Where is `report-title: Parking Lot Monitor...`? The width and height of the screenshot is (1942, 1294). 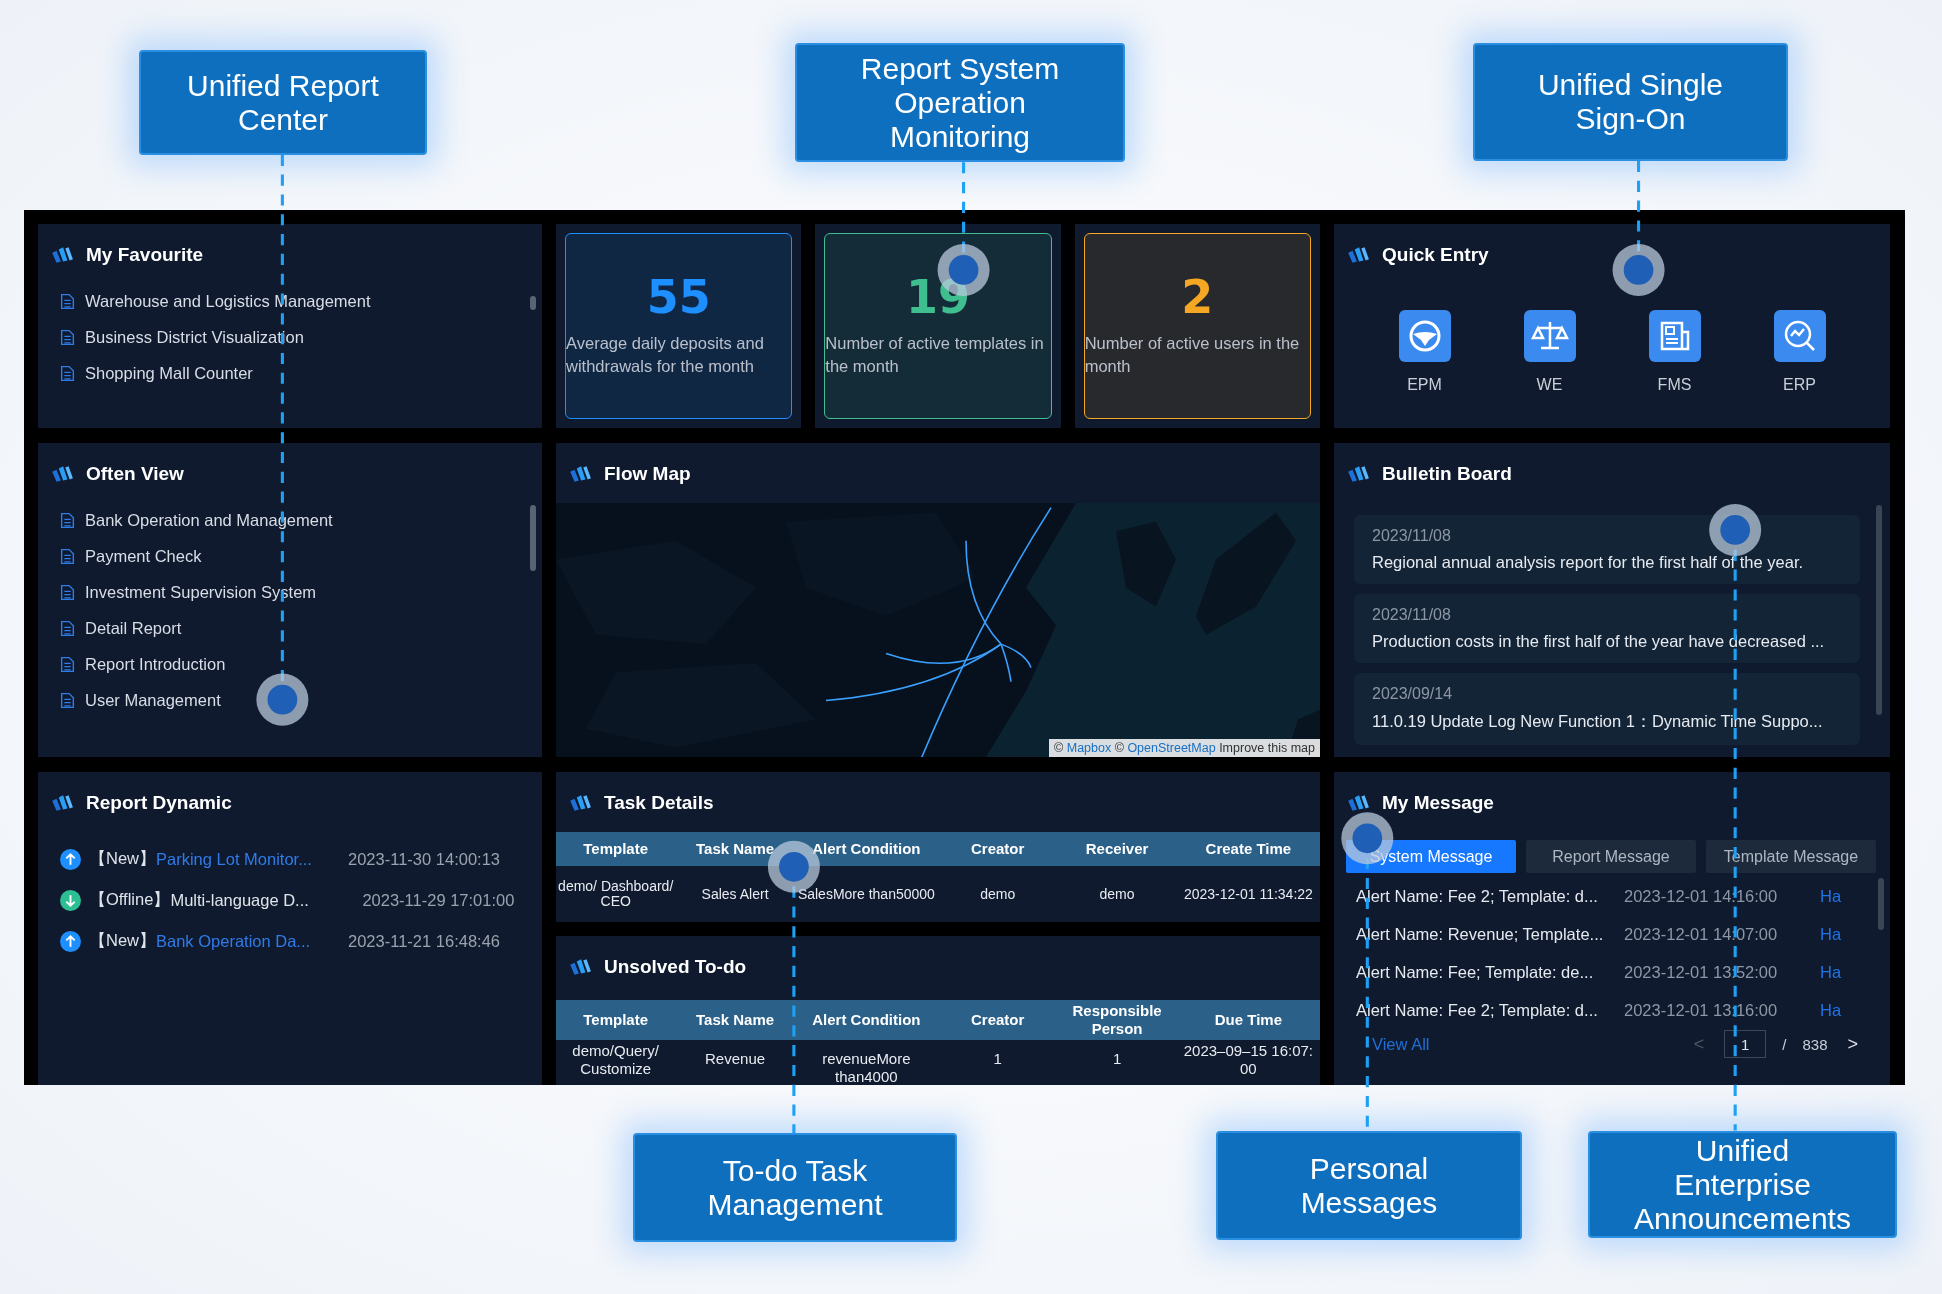 report-title: Parking Lot Monitor... is located at coordinates (247, 859).